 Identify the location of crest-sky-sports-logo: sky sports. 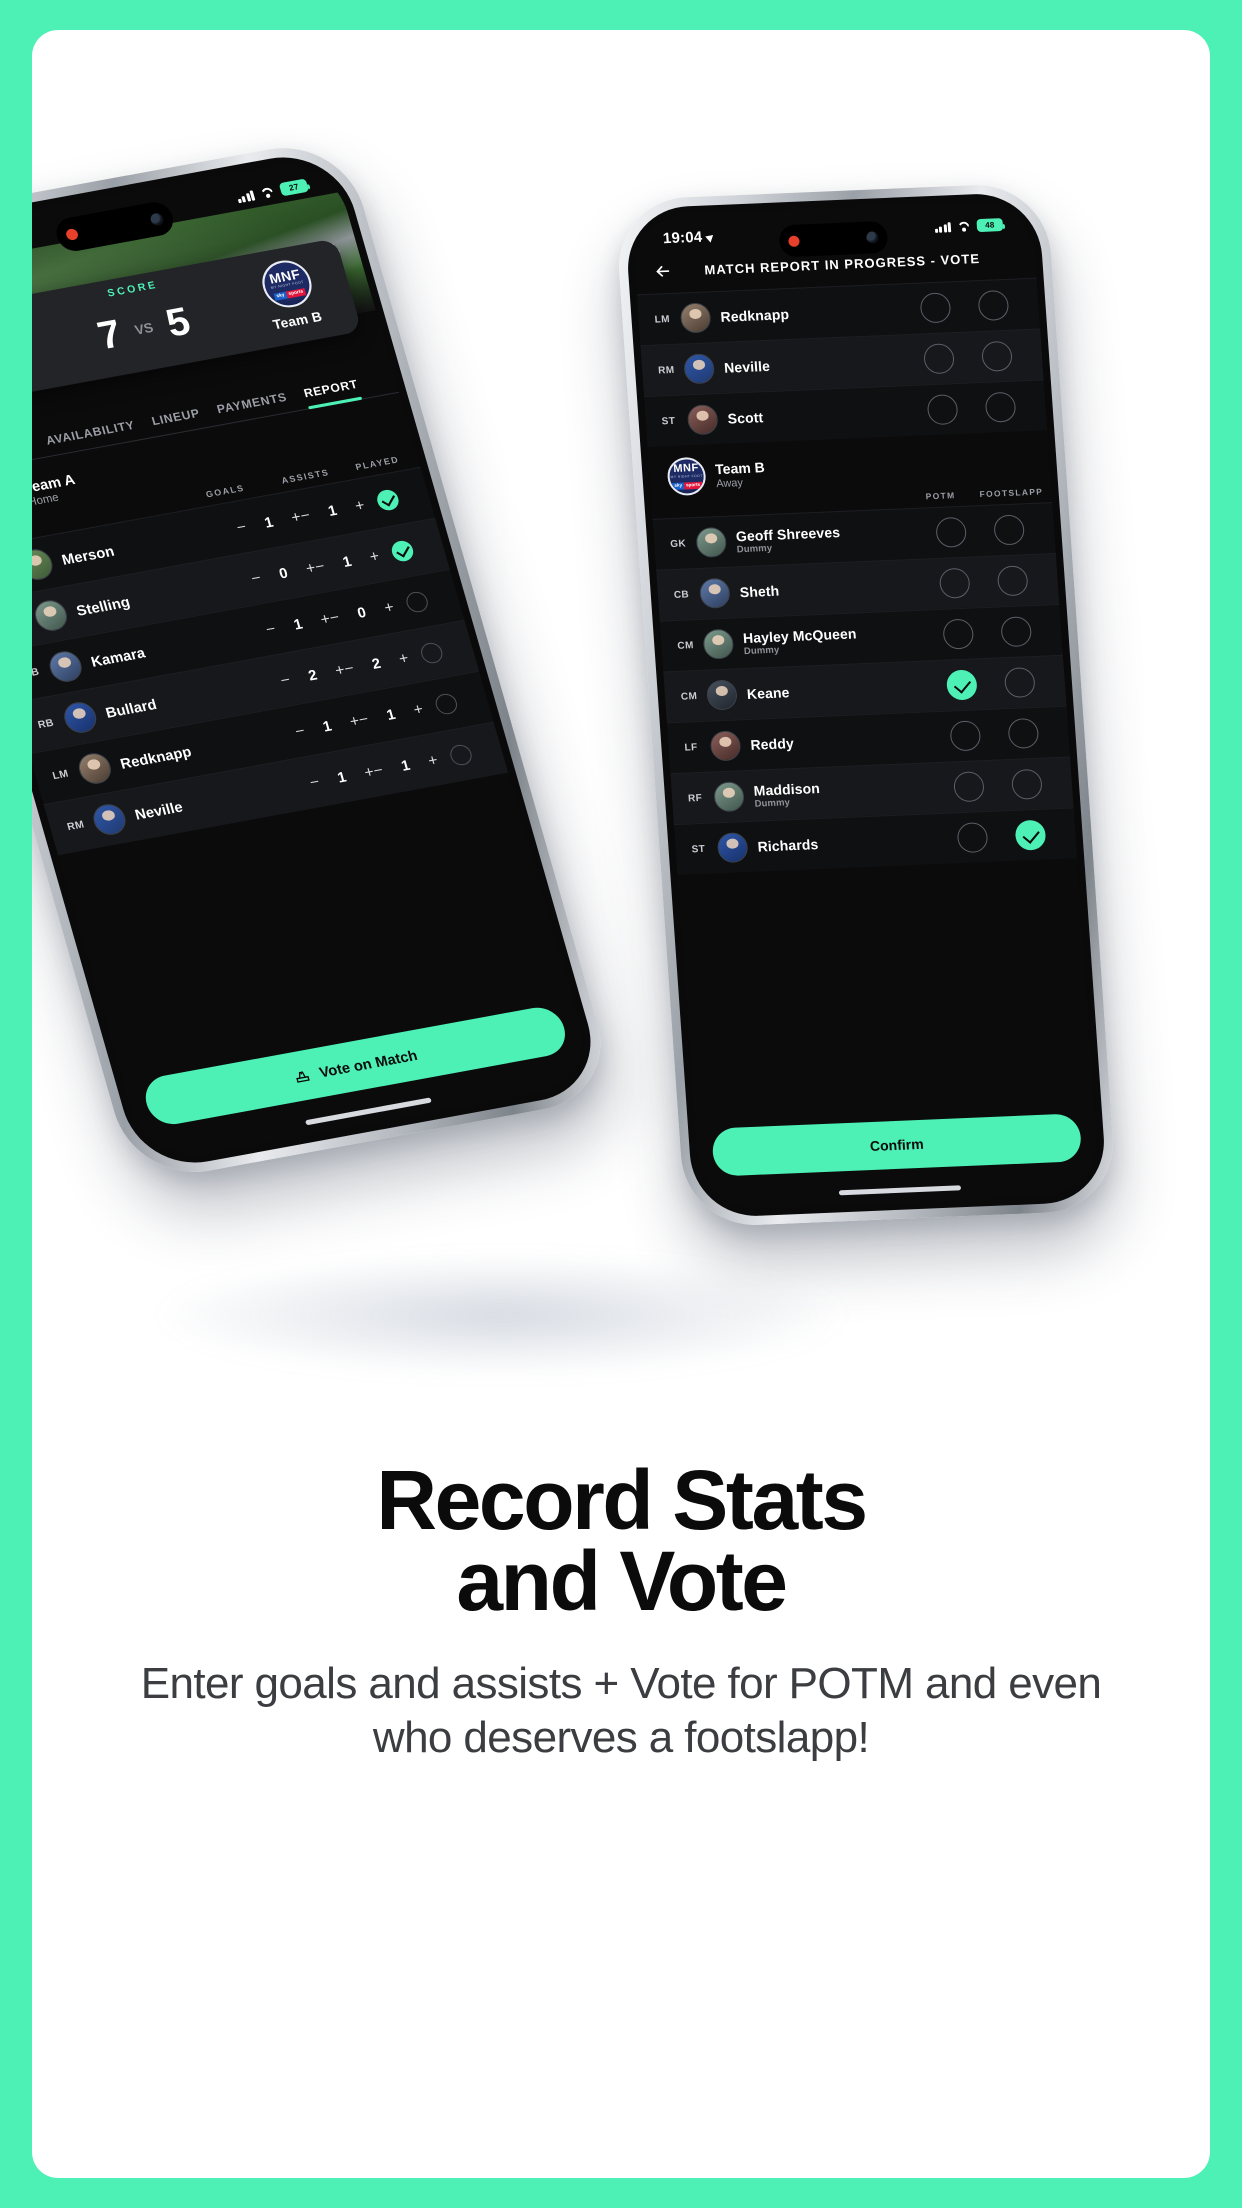
(290, 294).